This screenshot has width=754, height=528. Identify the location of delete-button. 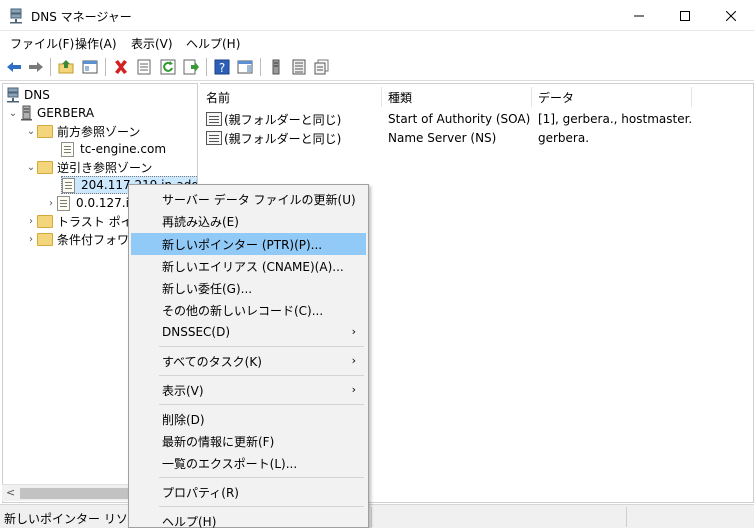
(121, 67).